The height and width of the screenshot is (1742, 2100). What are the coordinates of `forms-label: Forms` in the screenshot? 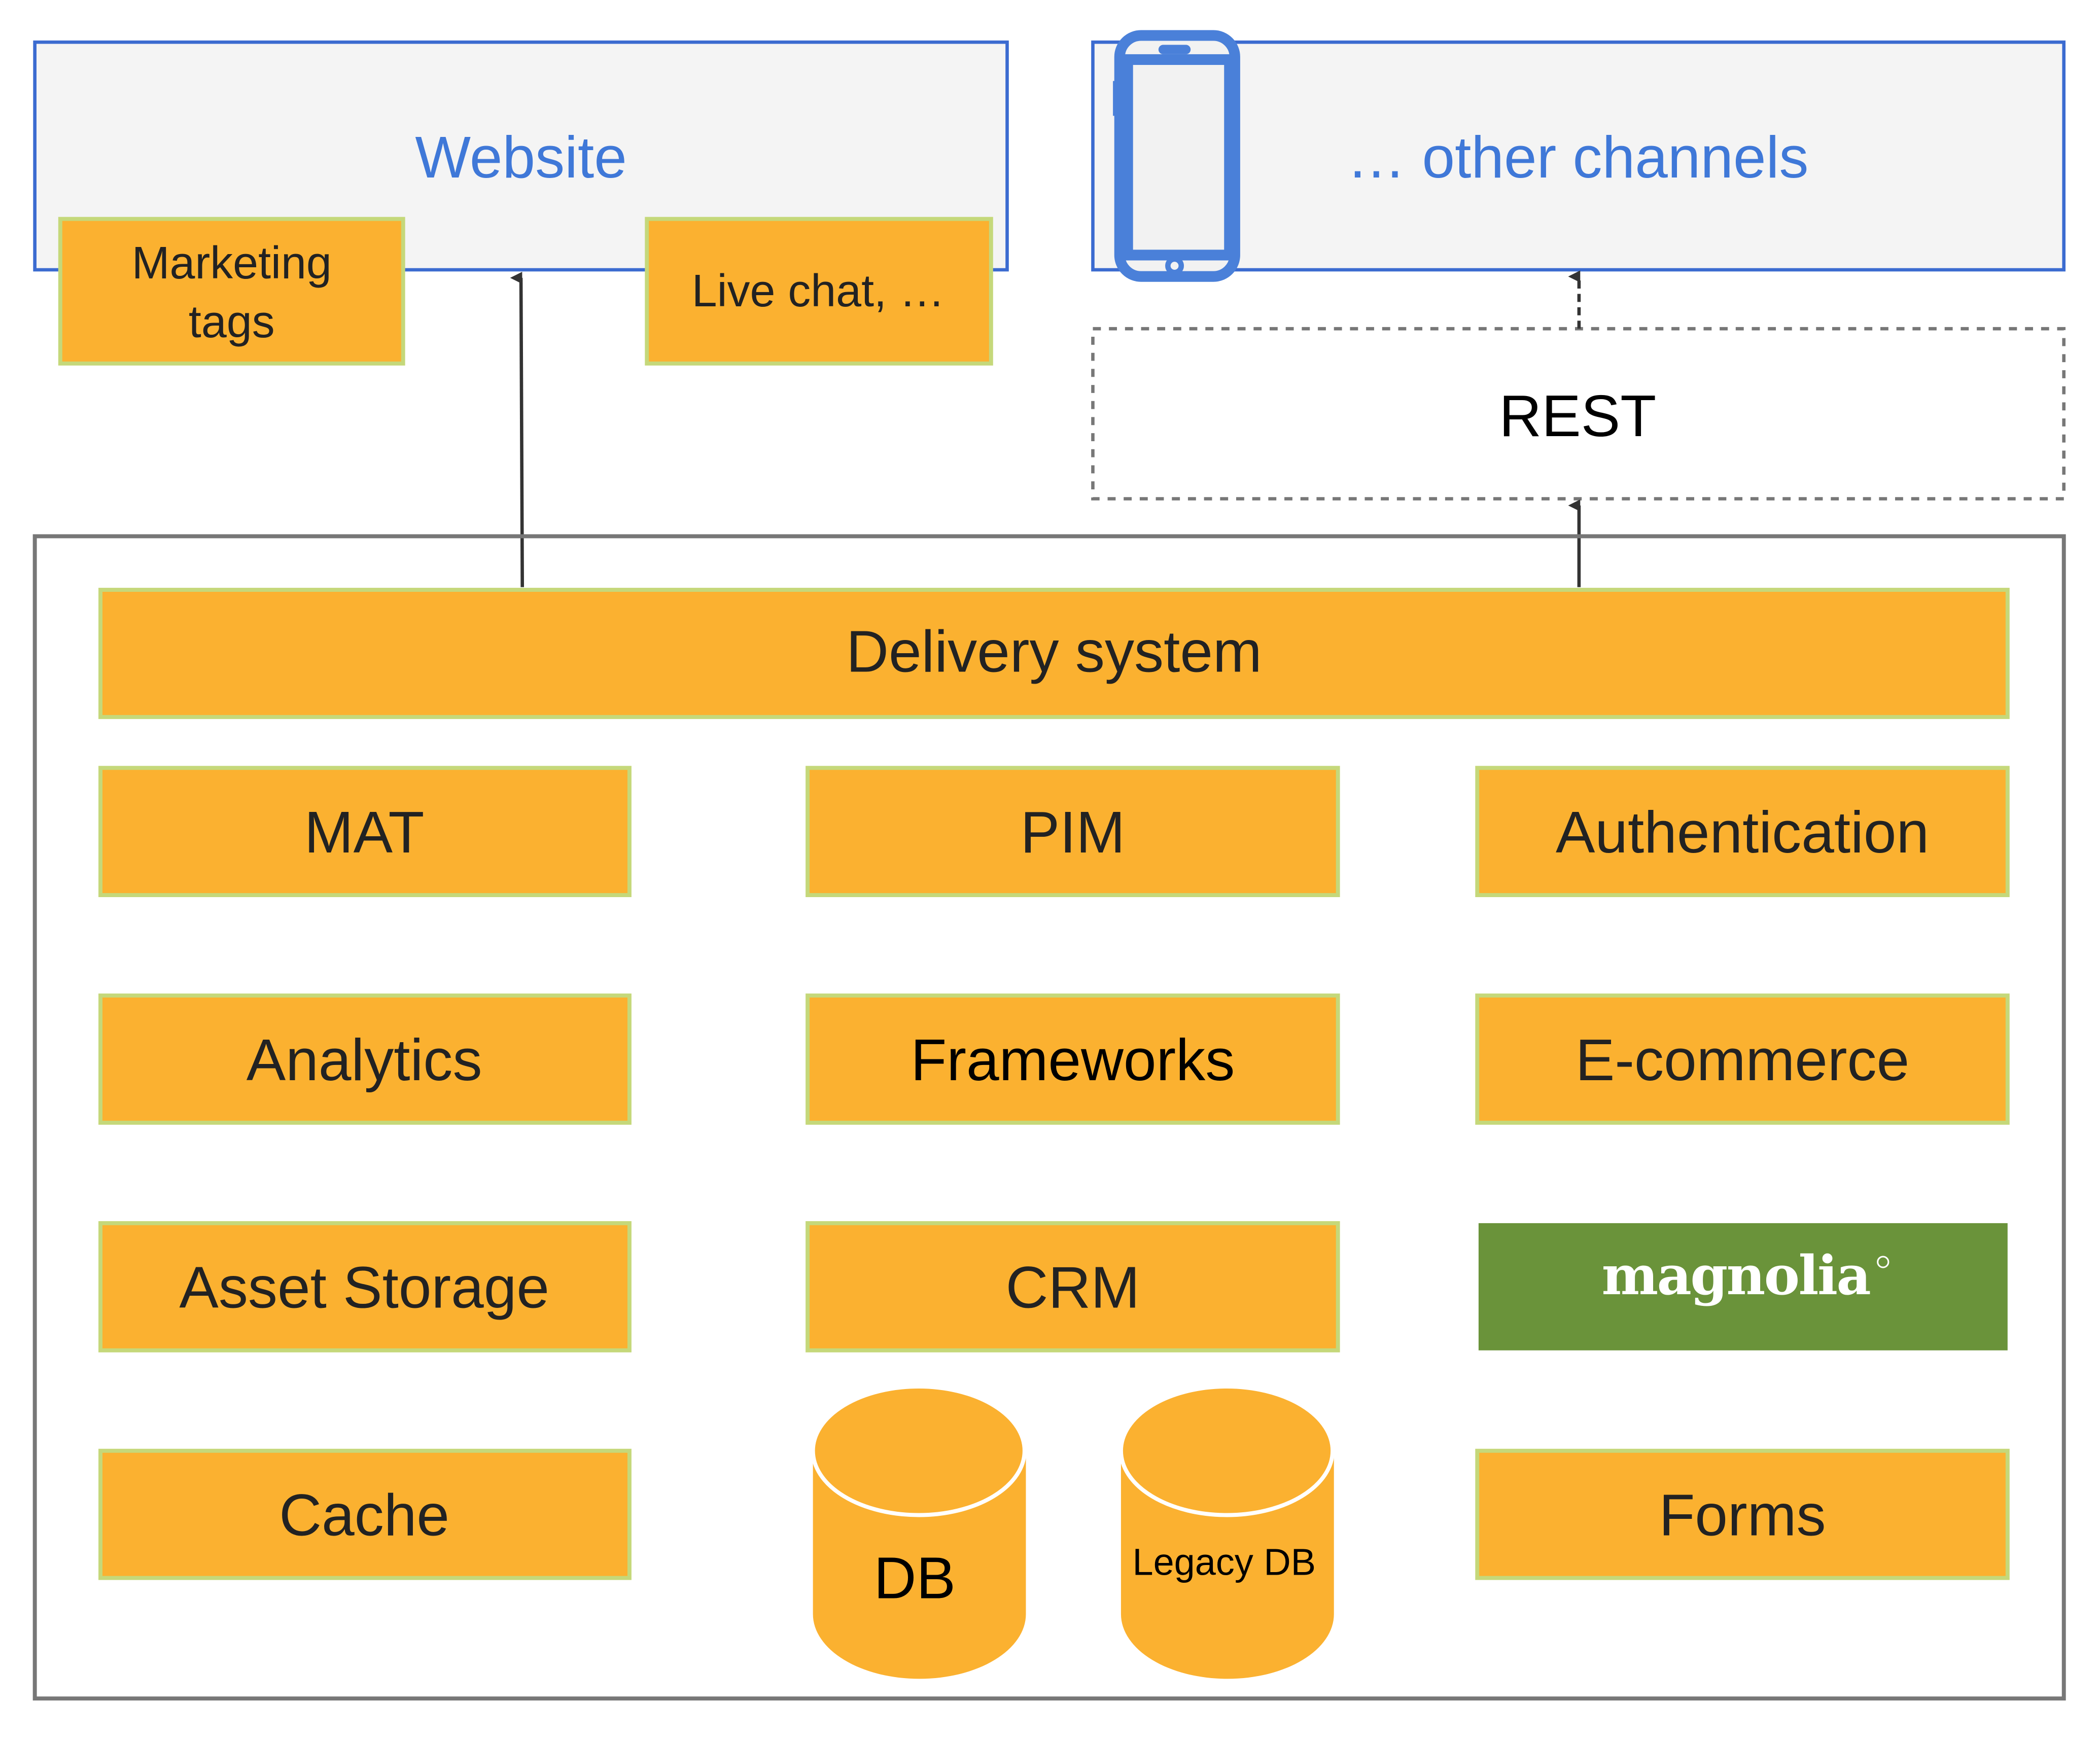 It's located at (1743, 1515).